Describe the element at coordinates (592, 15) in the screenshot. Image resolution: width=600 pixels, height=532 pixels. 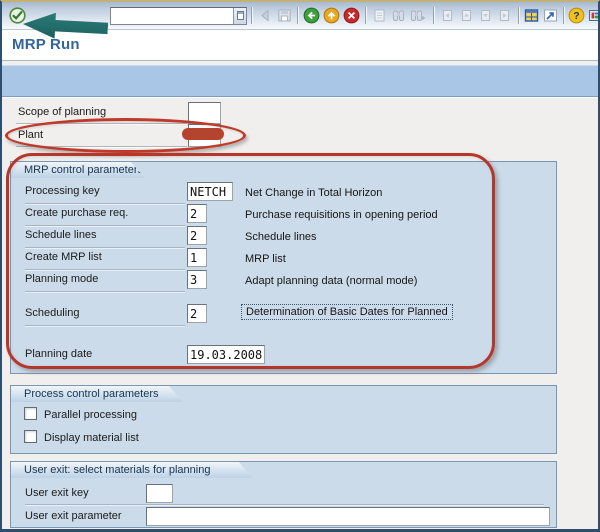
I see `customize-layout-icon` at that location.